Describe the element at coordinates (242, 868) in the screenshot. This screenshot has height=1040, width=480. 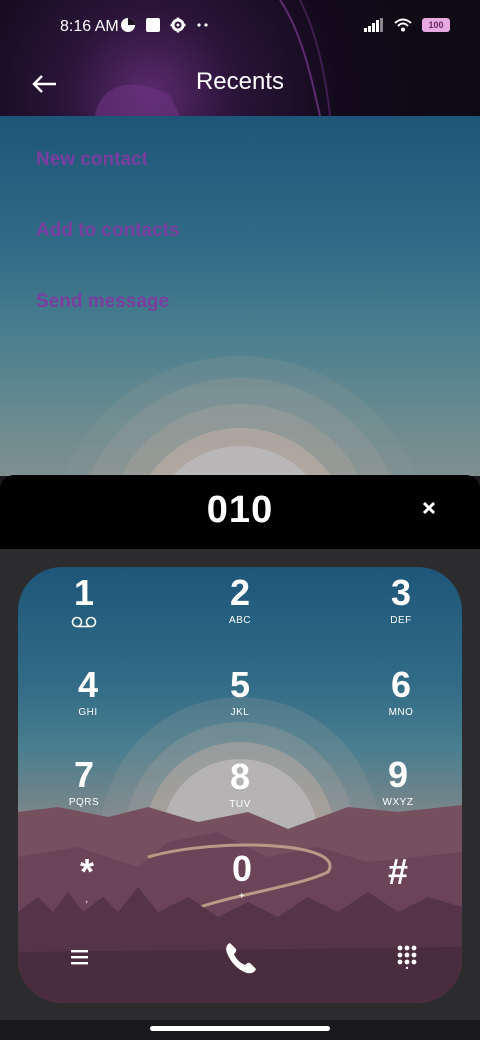
I see `key-digit: 0` at that location.